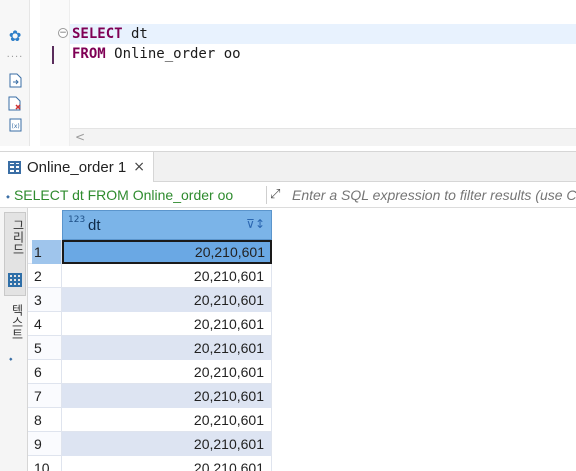 This screenshot has height=471, width=576. I want to click on code-text: Online_order oo, so click(173, 54).